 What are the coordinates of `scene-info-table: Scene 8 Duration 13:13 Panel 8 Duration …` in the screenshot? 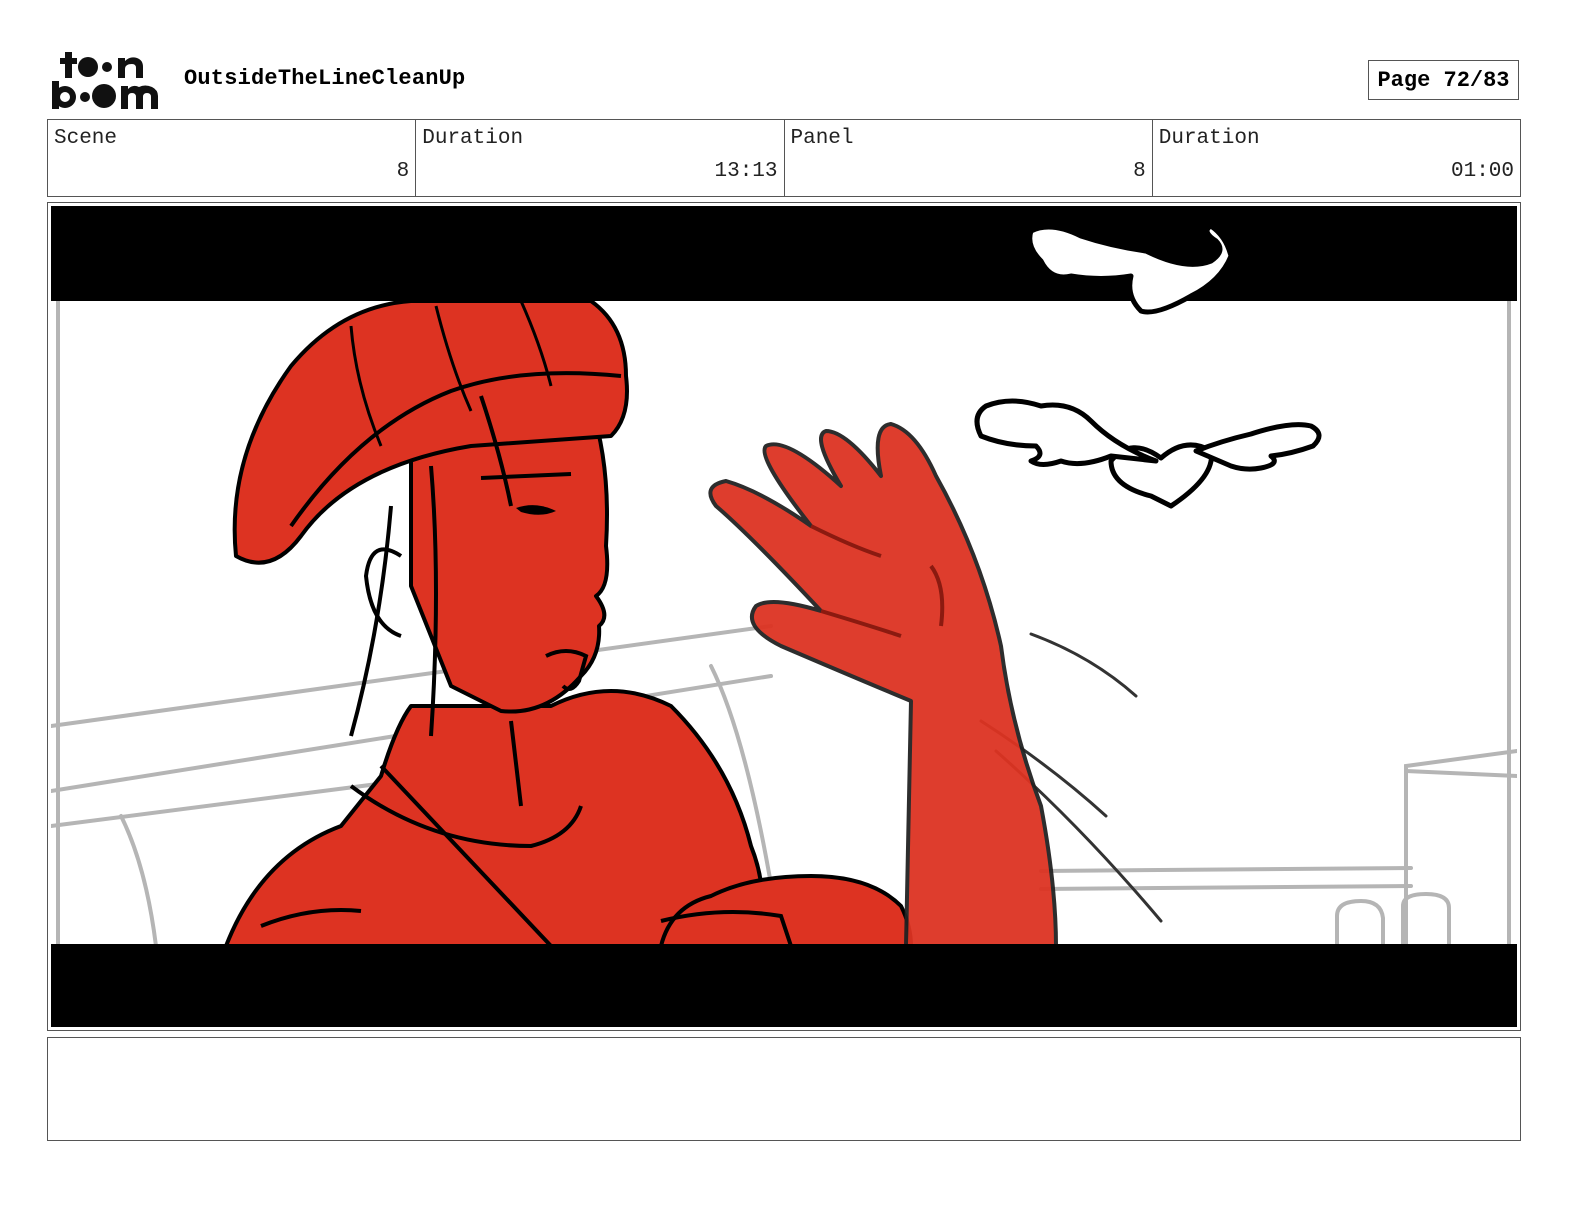 It's located at (784, 158).